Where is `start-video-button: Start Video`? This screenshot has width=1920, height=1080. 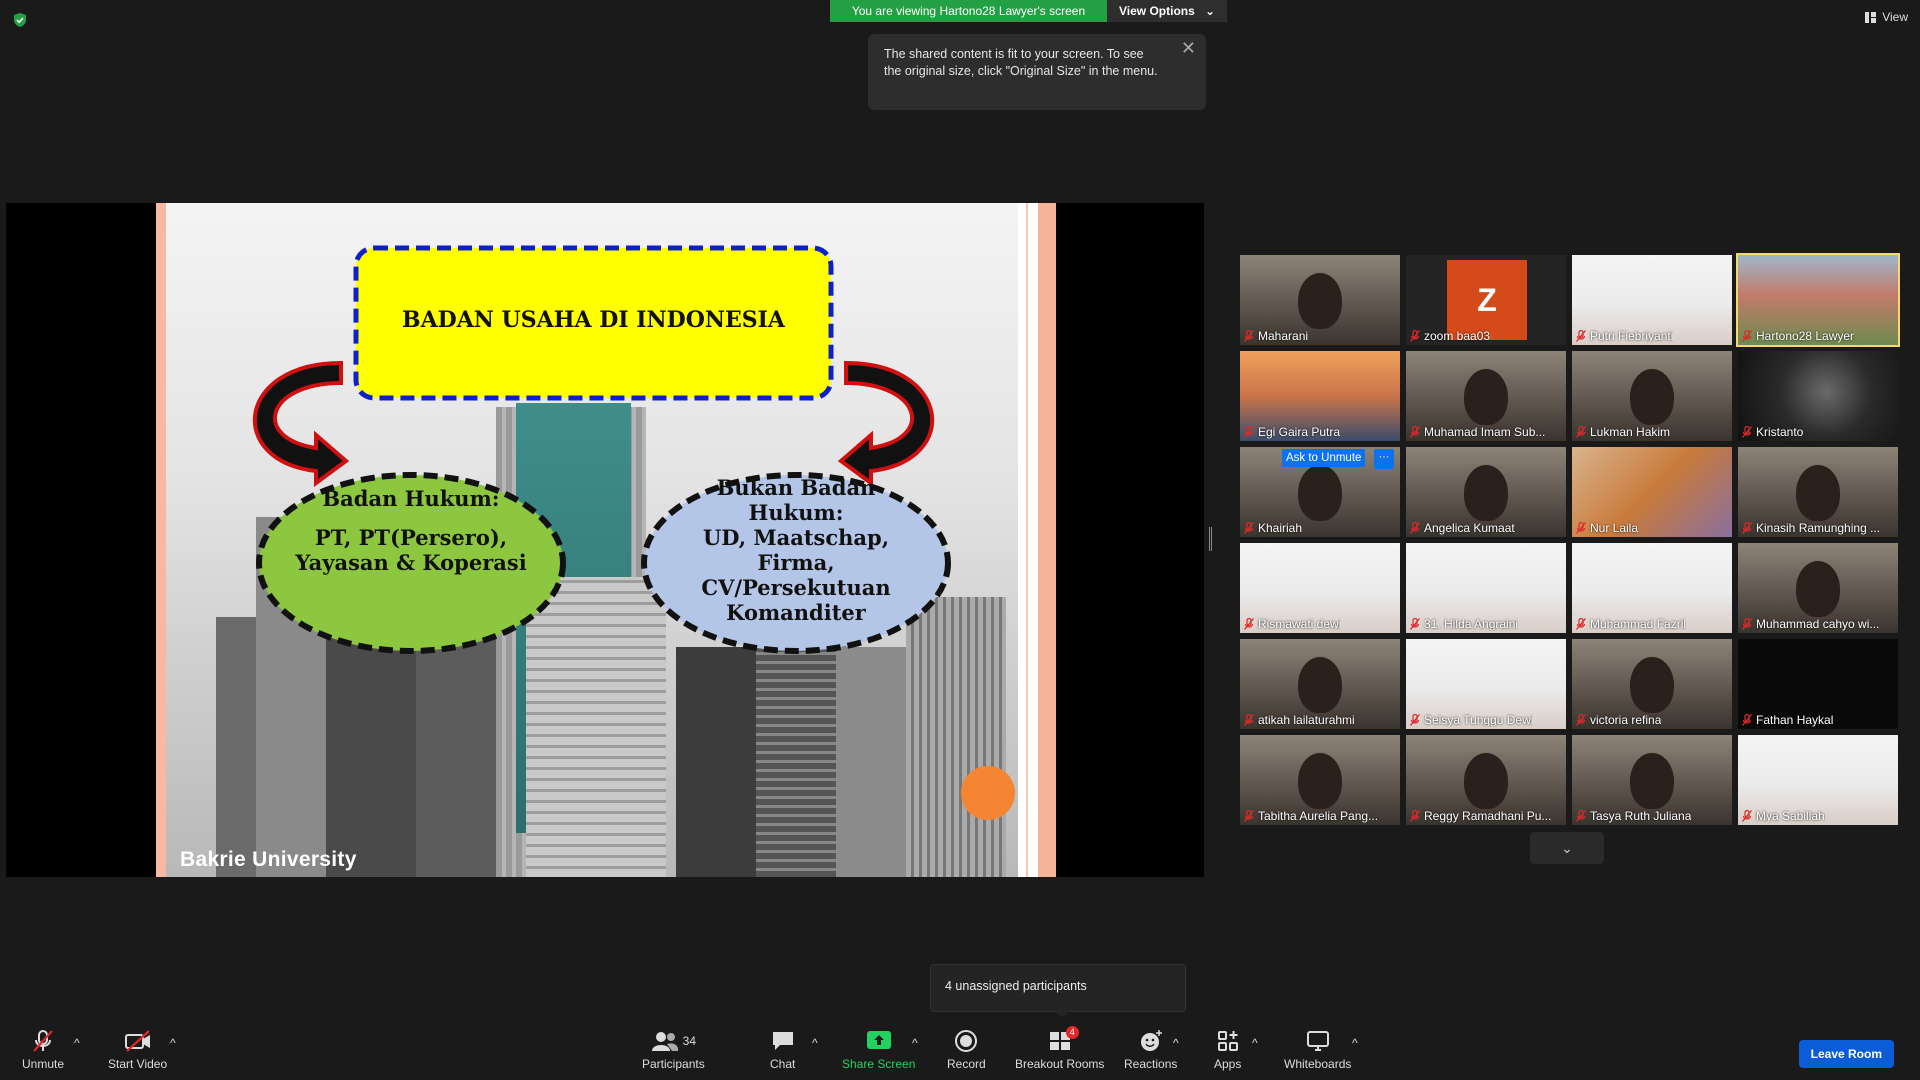
start-video-button: Start Video is located at coordinates (137, 1049).